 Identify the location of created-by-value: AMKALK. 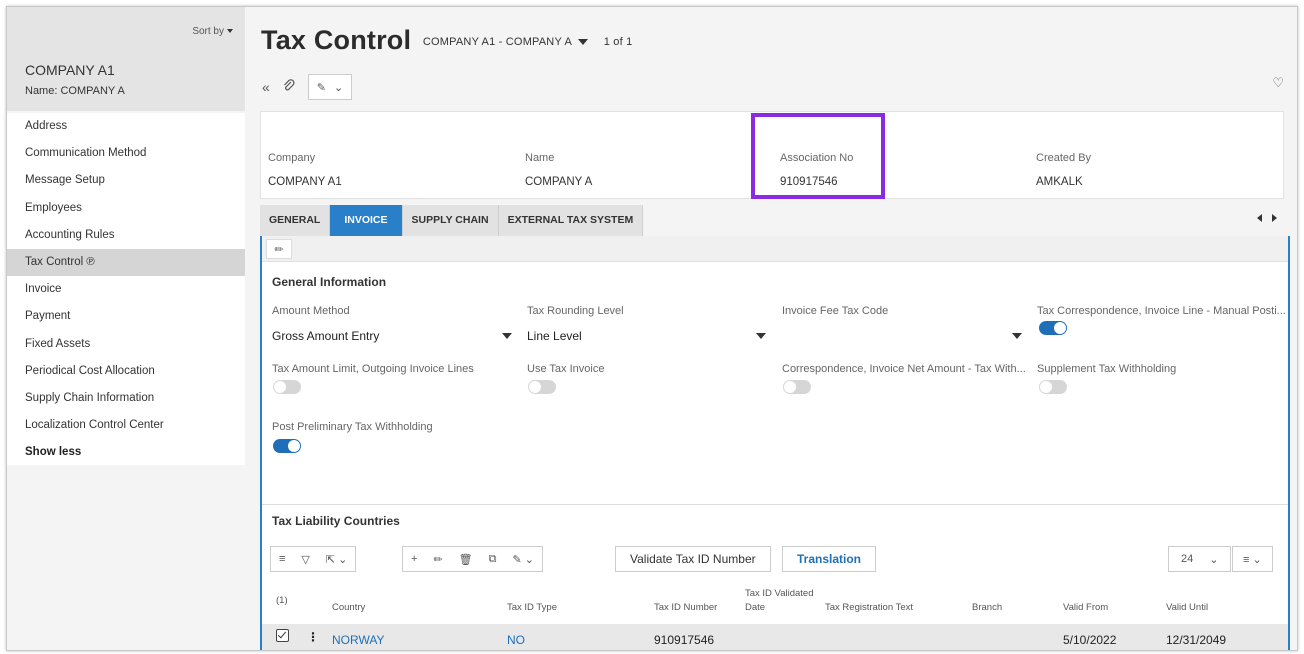
(1059, 182).